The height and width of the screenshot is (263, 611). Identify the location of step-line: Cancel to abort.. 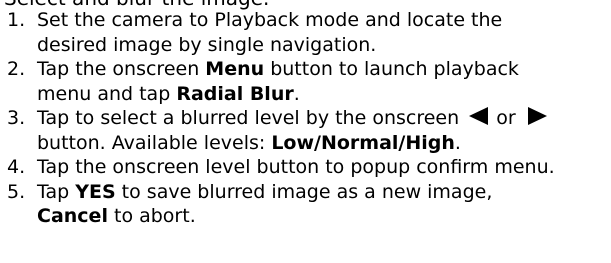
(324, 216).